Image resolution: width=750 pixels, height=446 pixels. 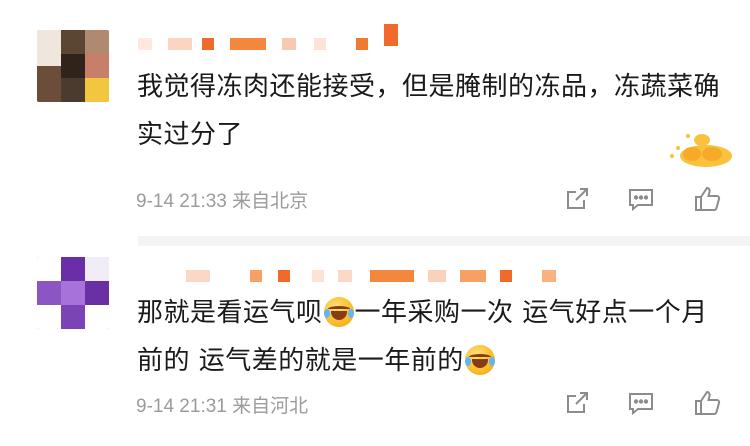 I want to click on comment-time: 9-14 21:33, so click(x=181, y=201).